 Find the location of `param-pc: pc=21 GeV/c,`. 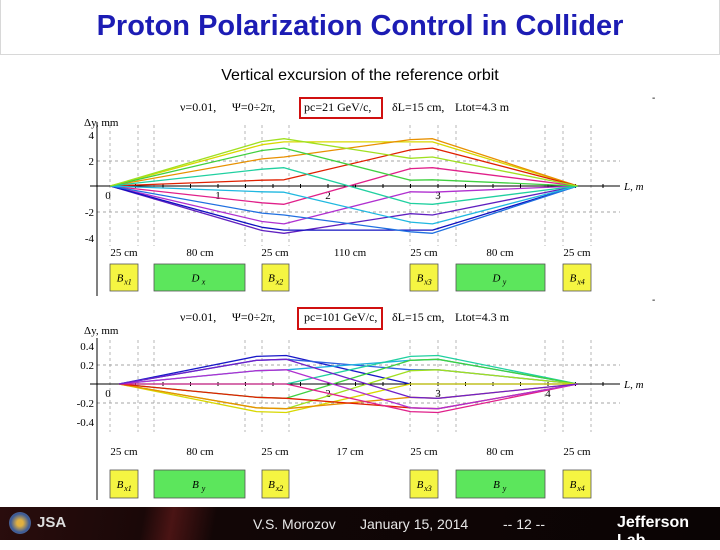

param-pc: pc=21 GeV/c, is located at coordinates (337, 107).